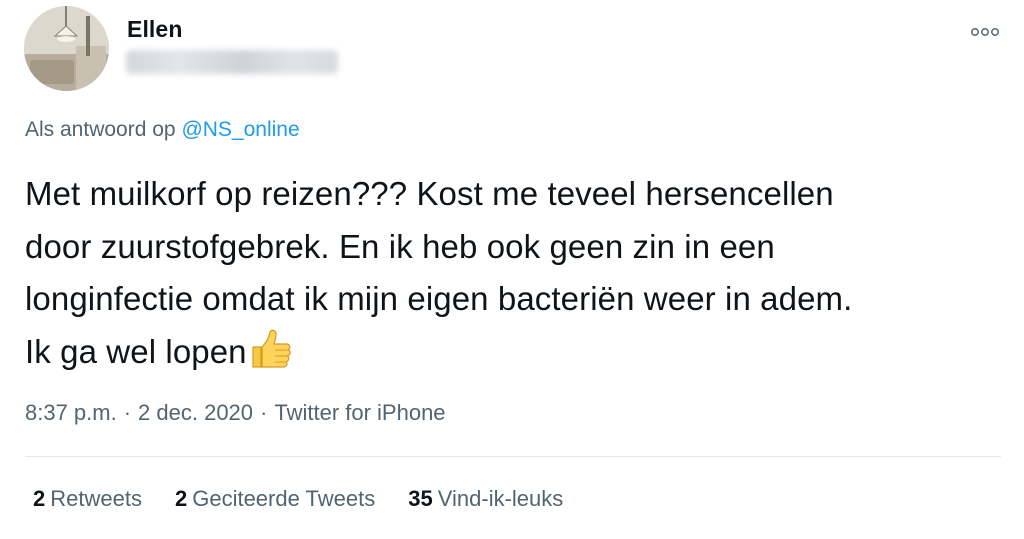 The height and width of the screenshot is (539, 1024). What do you see at coordinates (154, 29) in the screenshot?
I see `author-name: Ellen` at bounding box center [154, 29].